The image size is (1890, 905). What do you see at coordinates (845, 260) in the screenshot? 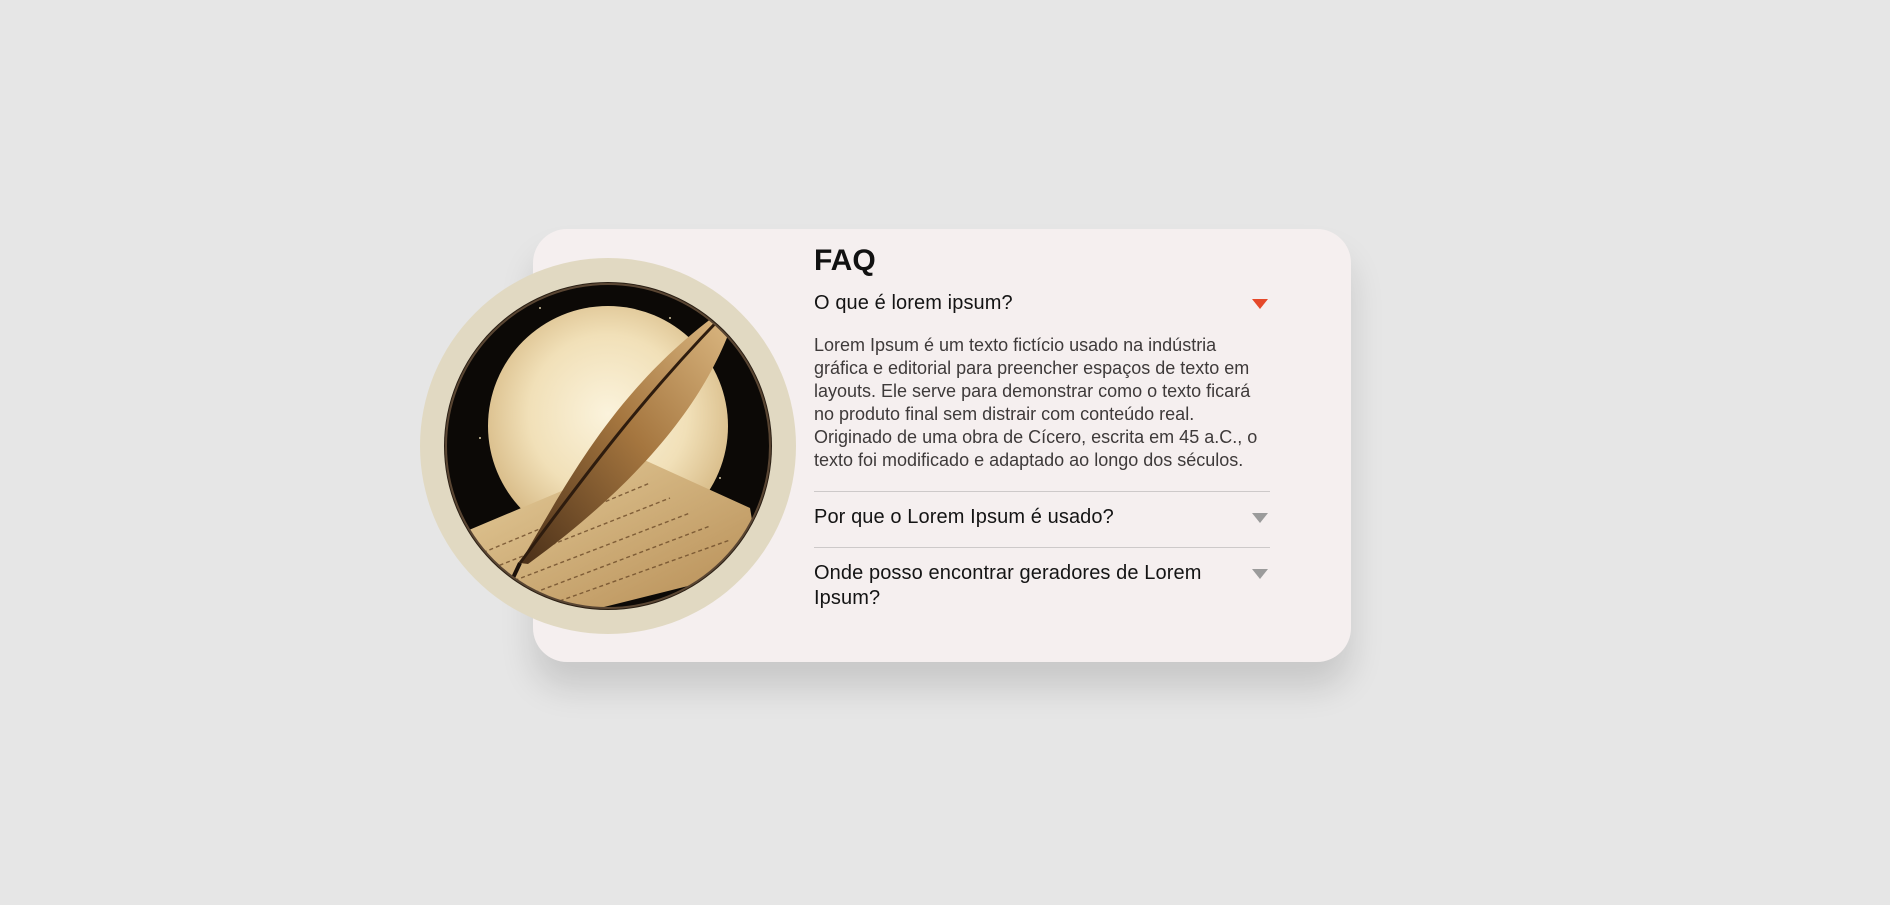
I see `faq-title: FAQ` at bounding box center [845, 260].